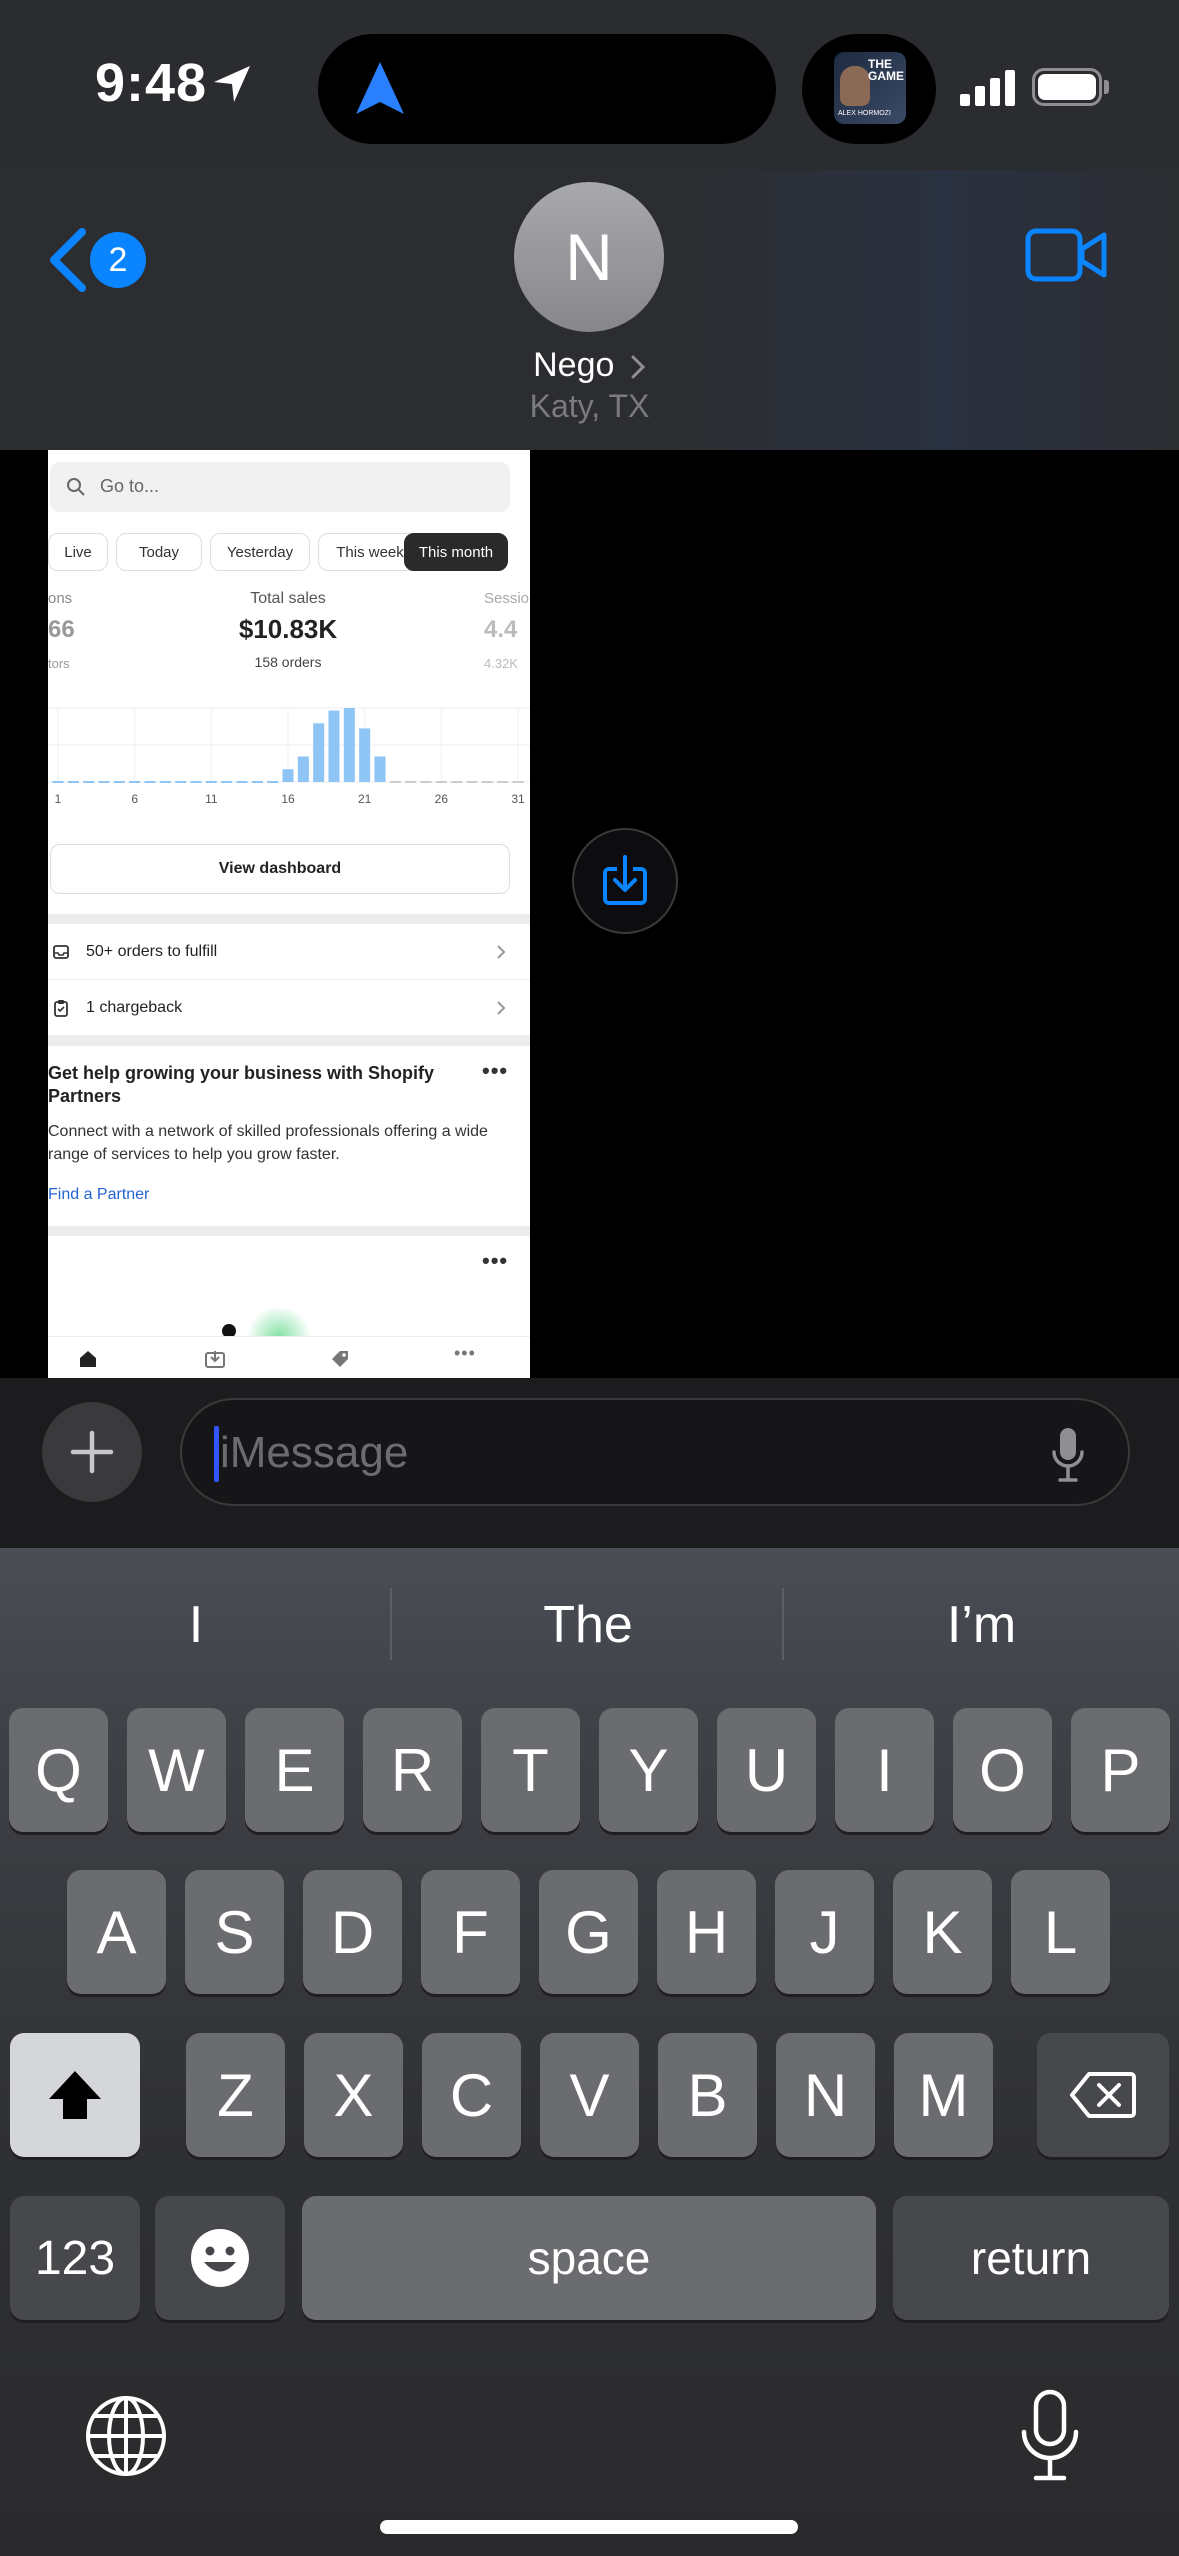 This screenshot has width=1179, height=2556. What do you see at coordinates (942, 1932) in the screenshot?
I see `key-k: K` at bounding box center [942, 1932].